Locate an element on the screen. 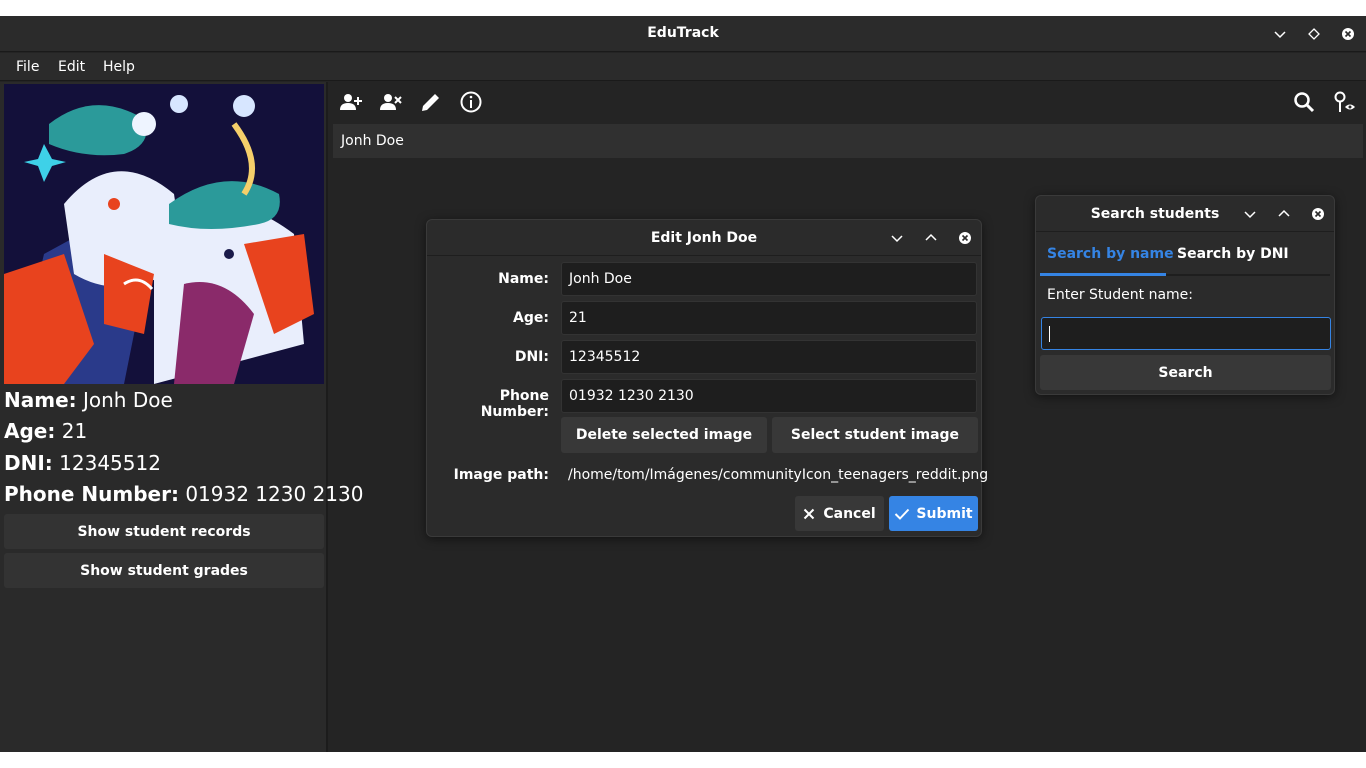 The width and height of the screenshot is (1366, 768). student-name: Jonh Doe is located at coordinates (128, 400).